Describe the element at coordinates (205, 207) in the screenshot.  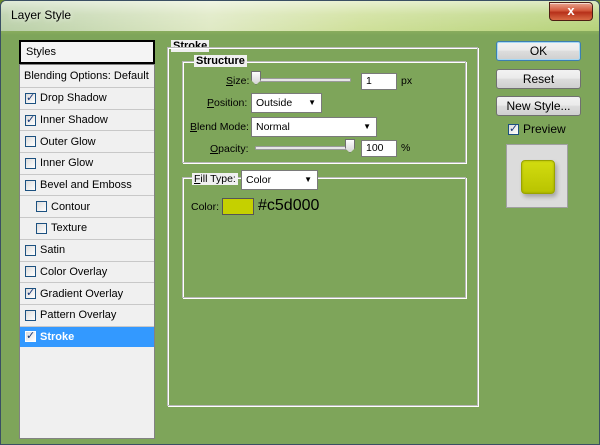
I see `color-label: Color:` at that location.